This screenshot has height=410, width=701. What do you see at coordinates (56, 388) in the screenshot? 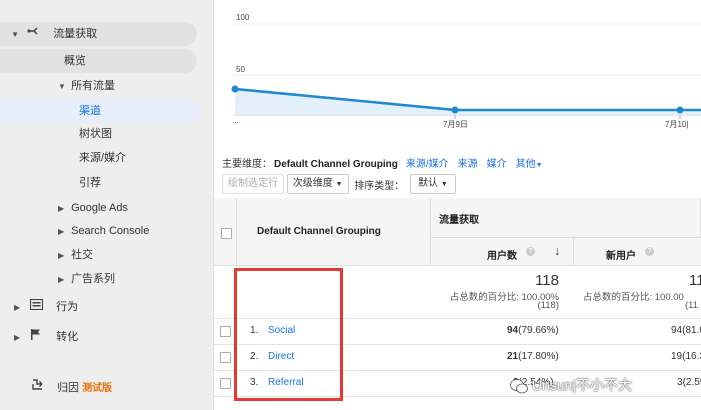
I see `sidebar-item-attribution: 归因 测试版` at bounding box center [56, 388].